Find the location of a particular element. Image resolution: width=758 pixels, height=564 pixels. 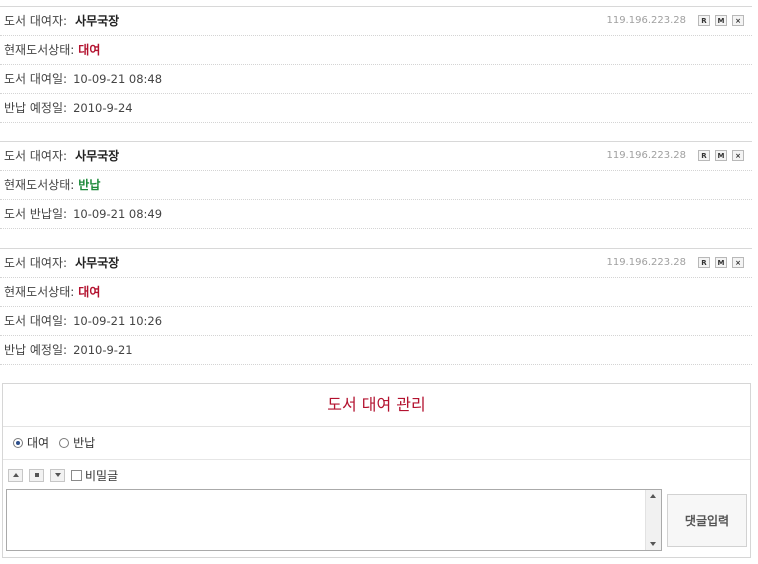

entry-row: 도서 대여일: 10-09-21 10:26 is located at coordinates (376, 321).